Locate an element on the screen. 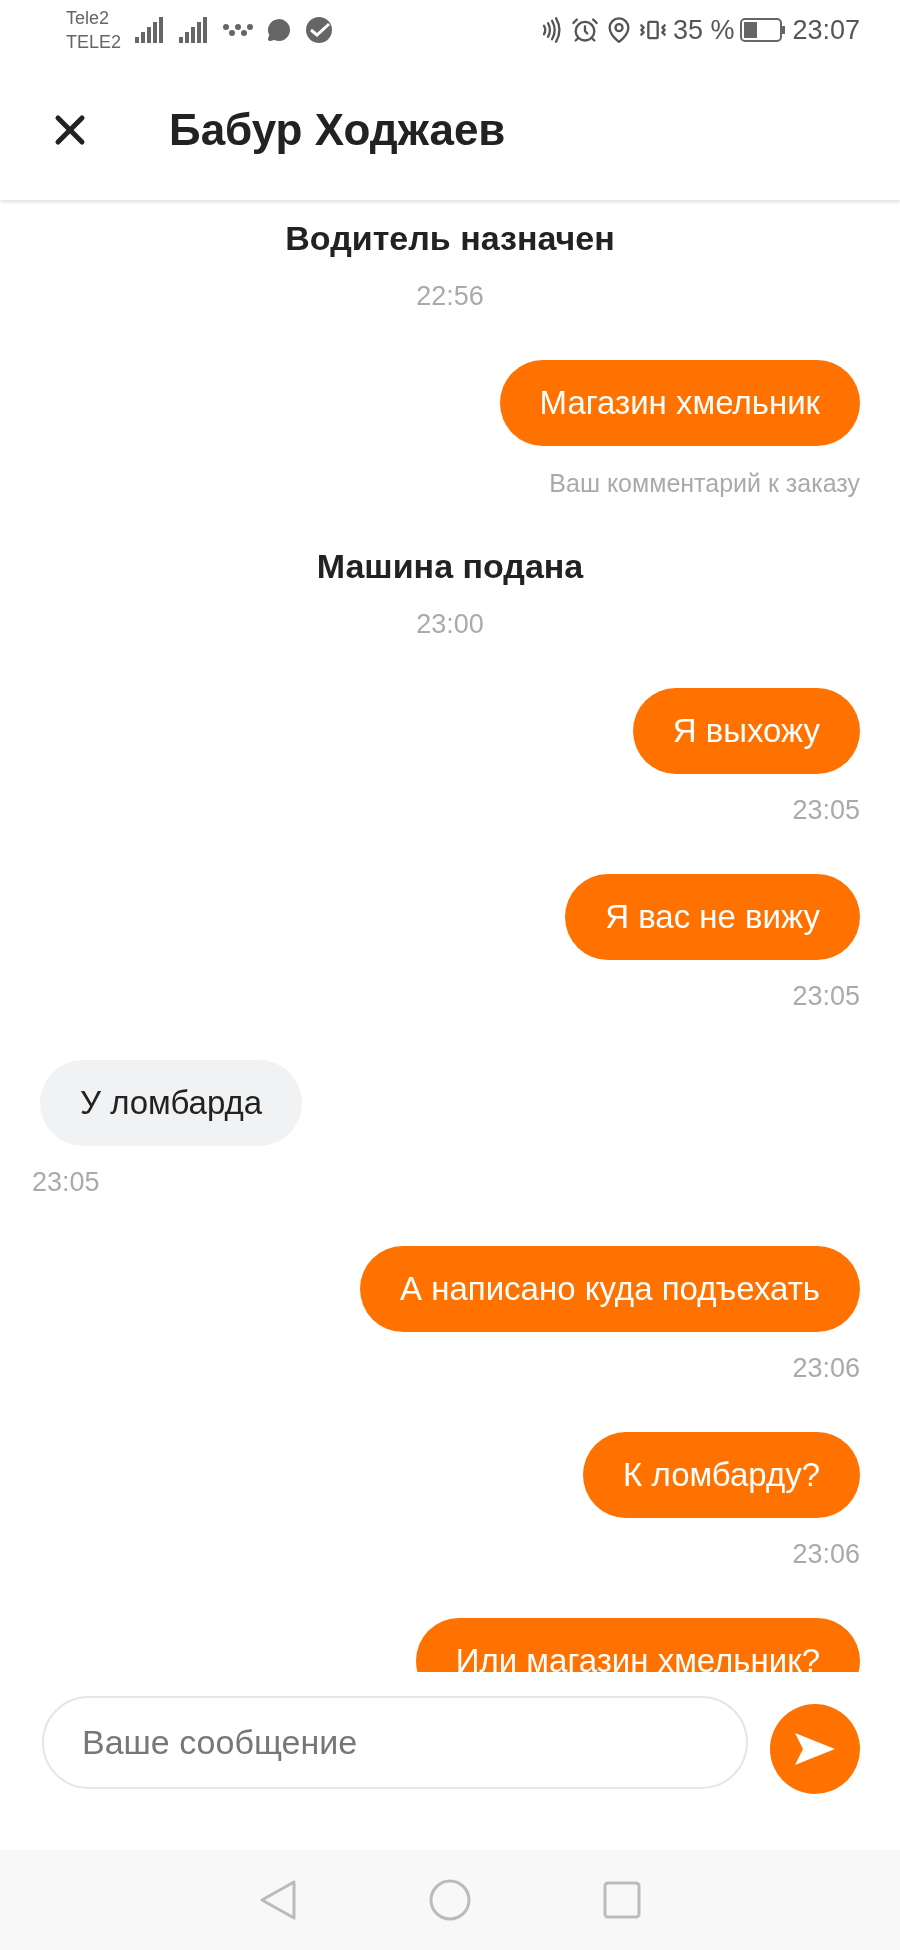 The height and width of the screenshot is (1950, 900). sent-message: К ломбарду? is located at coordinates (721, 1475).